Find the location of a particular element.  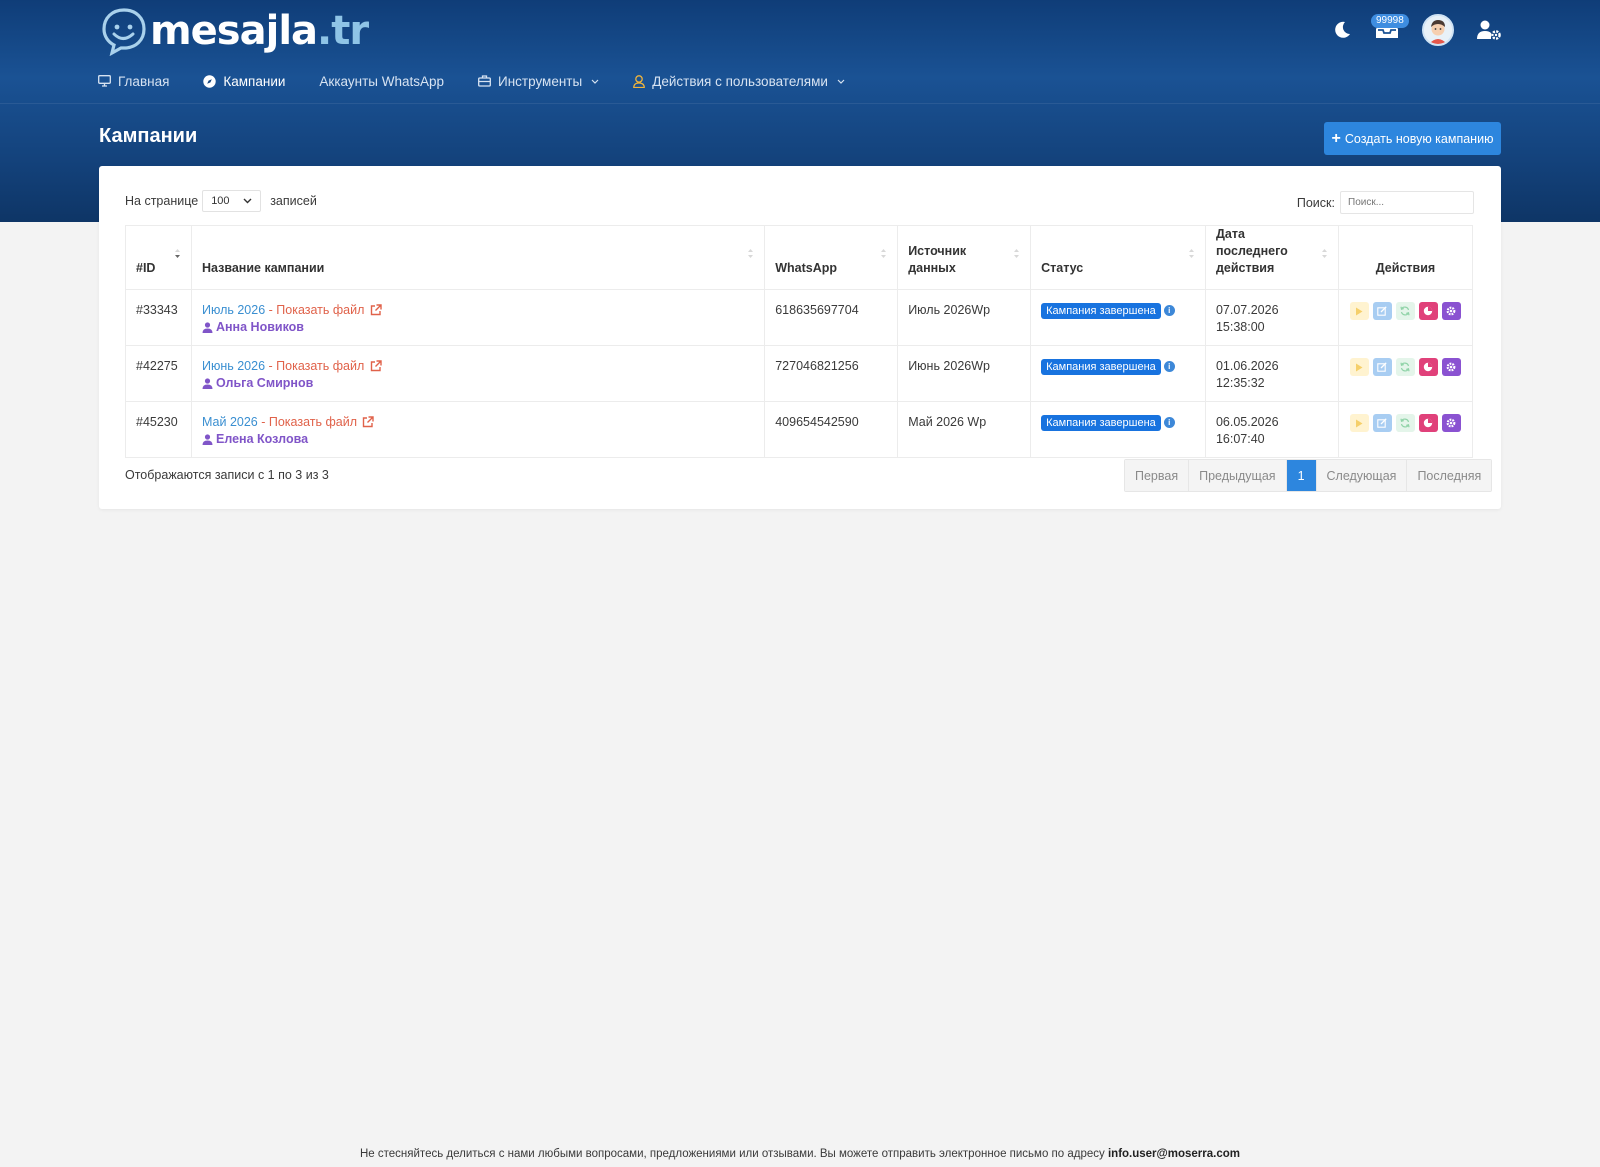

monitor-icon is located at coordinates (104, 81).